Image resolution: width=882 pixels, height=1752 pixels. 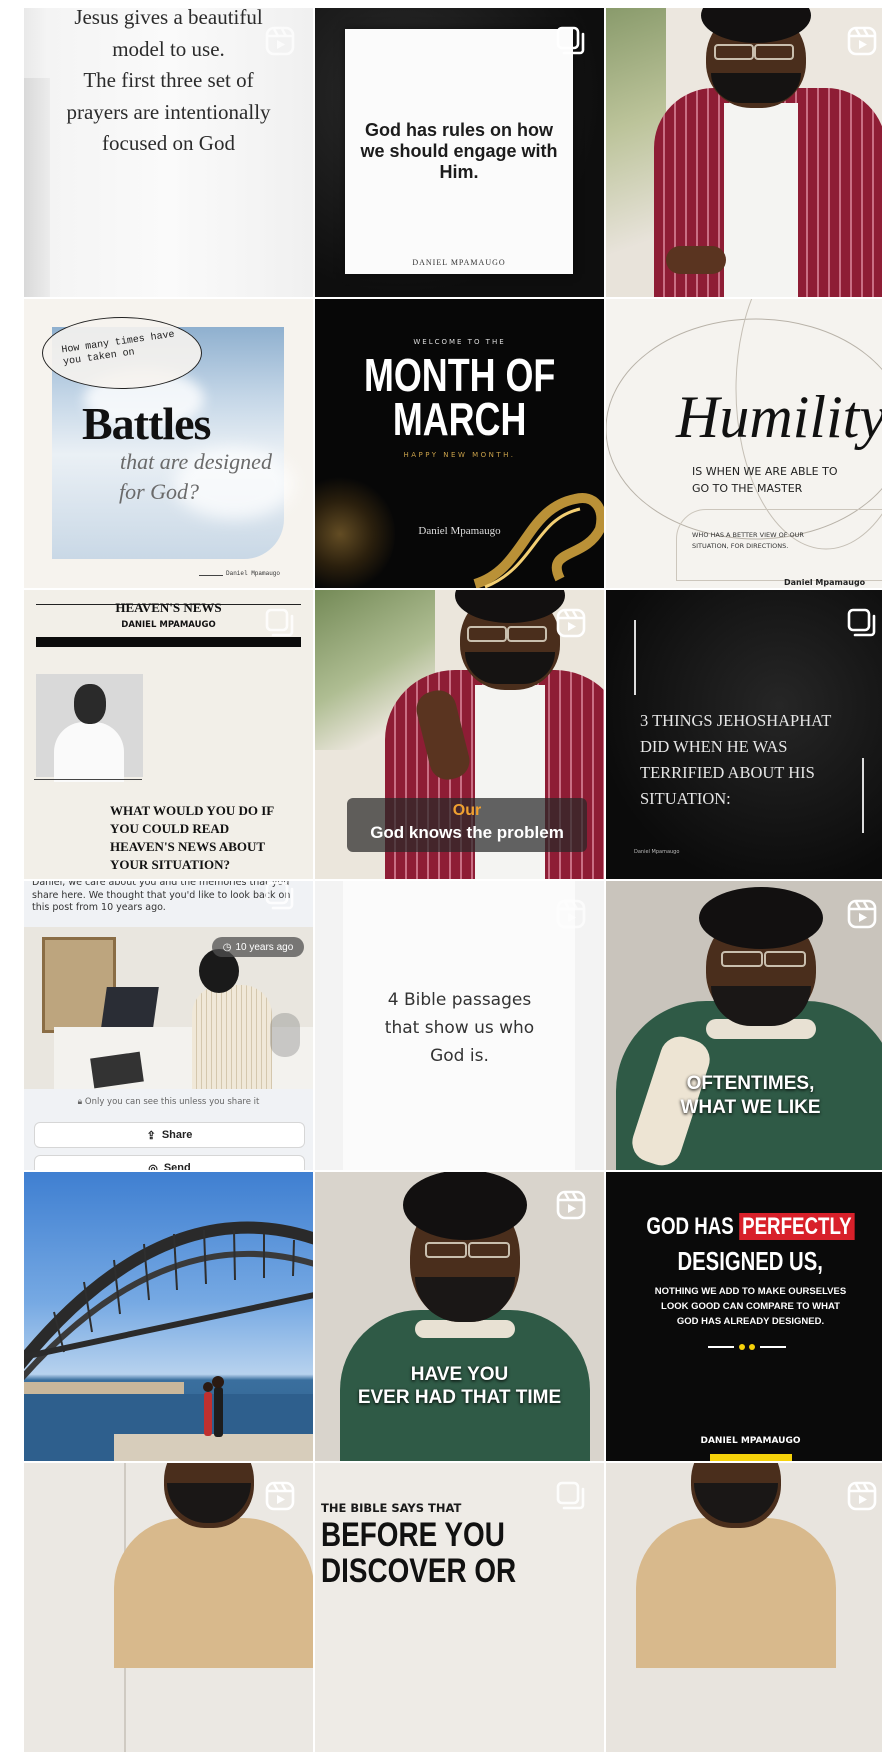 What do you see at coordinates (747, 488) in the screenshot?
I see `subline: GO TO THE MASTER` at bounding box center [747, 488].